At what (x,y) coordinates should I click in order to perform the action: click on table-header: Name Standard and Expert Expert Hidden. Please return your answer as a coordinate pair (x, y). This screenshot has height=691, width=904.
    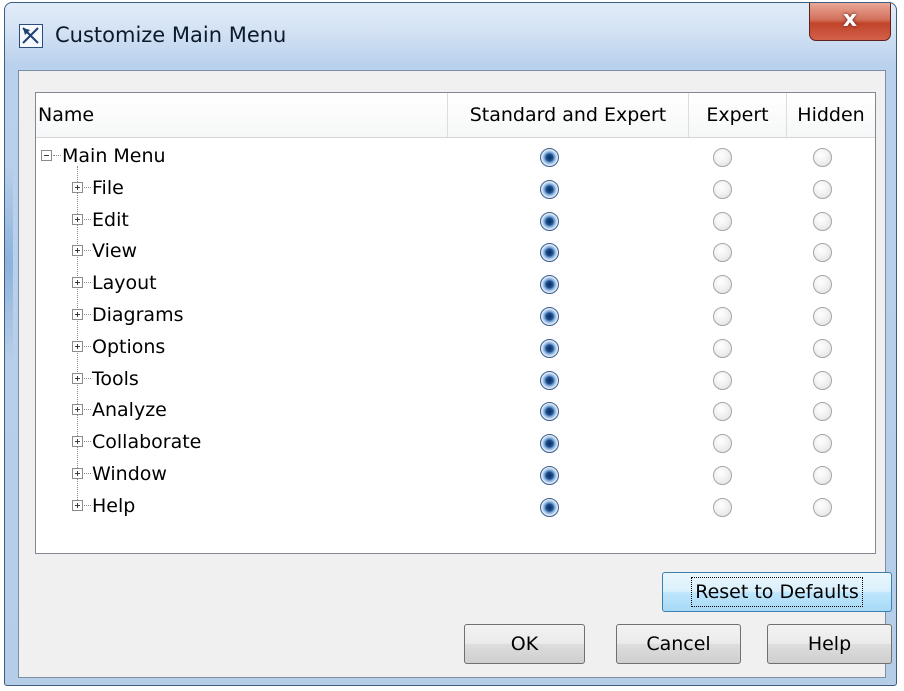
    Looking at the image, I should click on (455, 115).